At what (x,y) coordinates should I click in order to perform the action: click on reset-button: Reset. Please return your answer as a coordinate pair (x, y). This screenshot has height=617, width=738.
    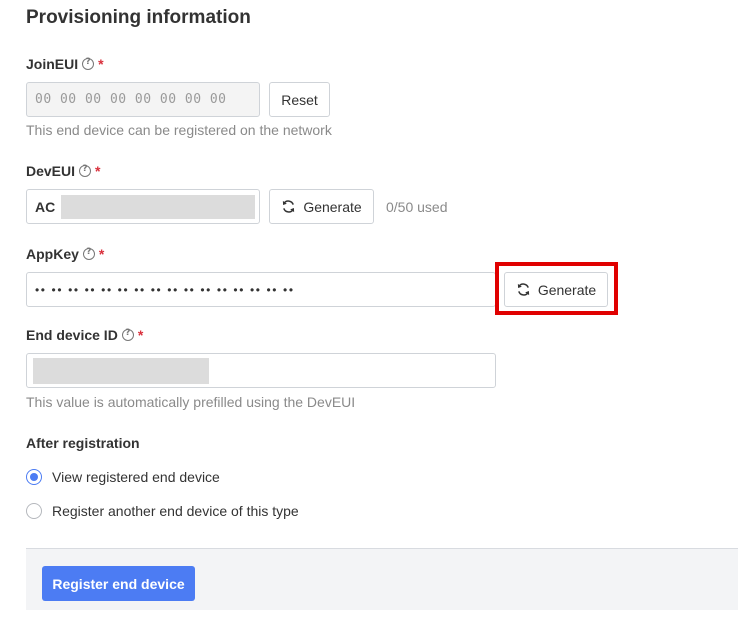
    Looking at the image, I should click on (299, 99).